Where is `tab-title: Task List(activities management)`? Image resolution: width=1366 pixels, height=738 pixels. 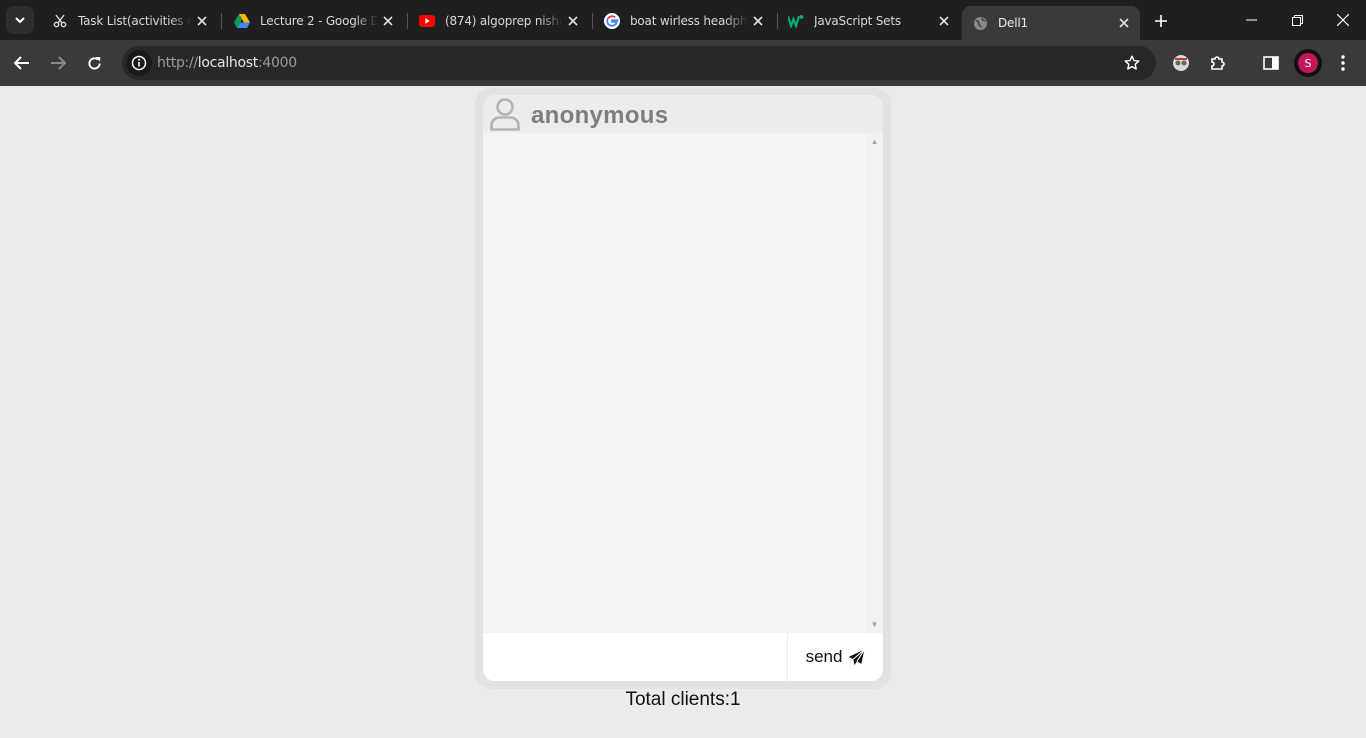 tab-title: Task List(activities management) is located at coordinates (135, 21).